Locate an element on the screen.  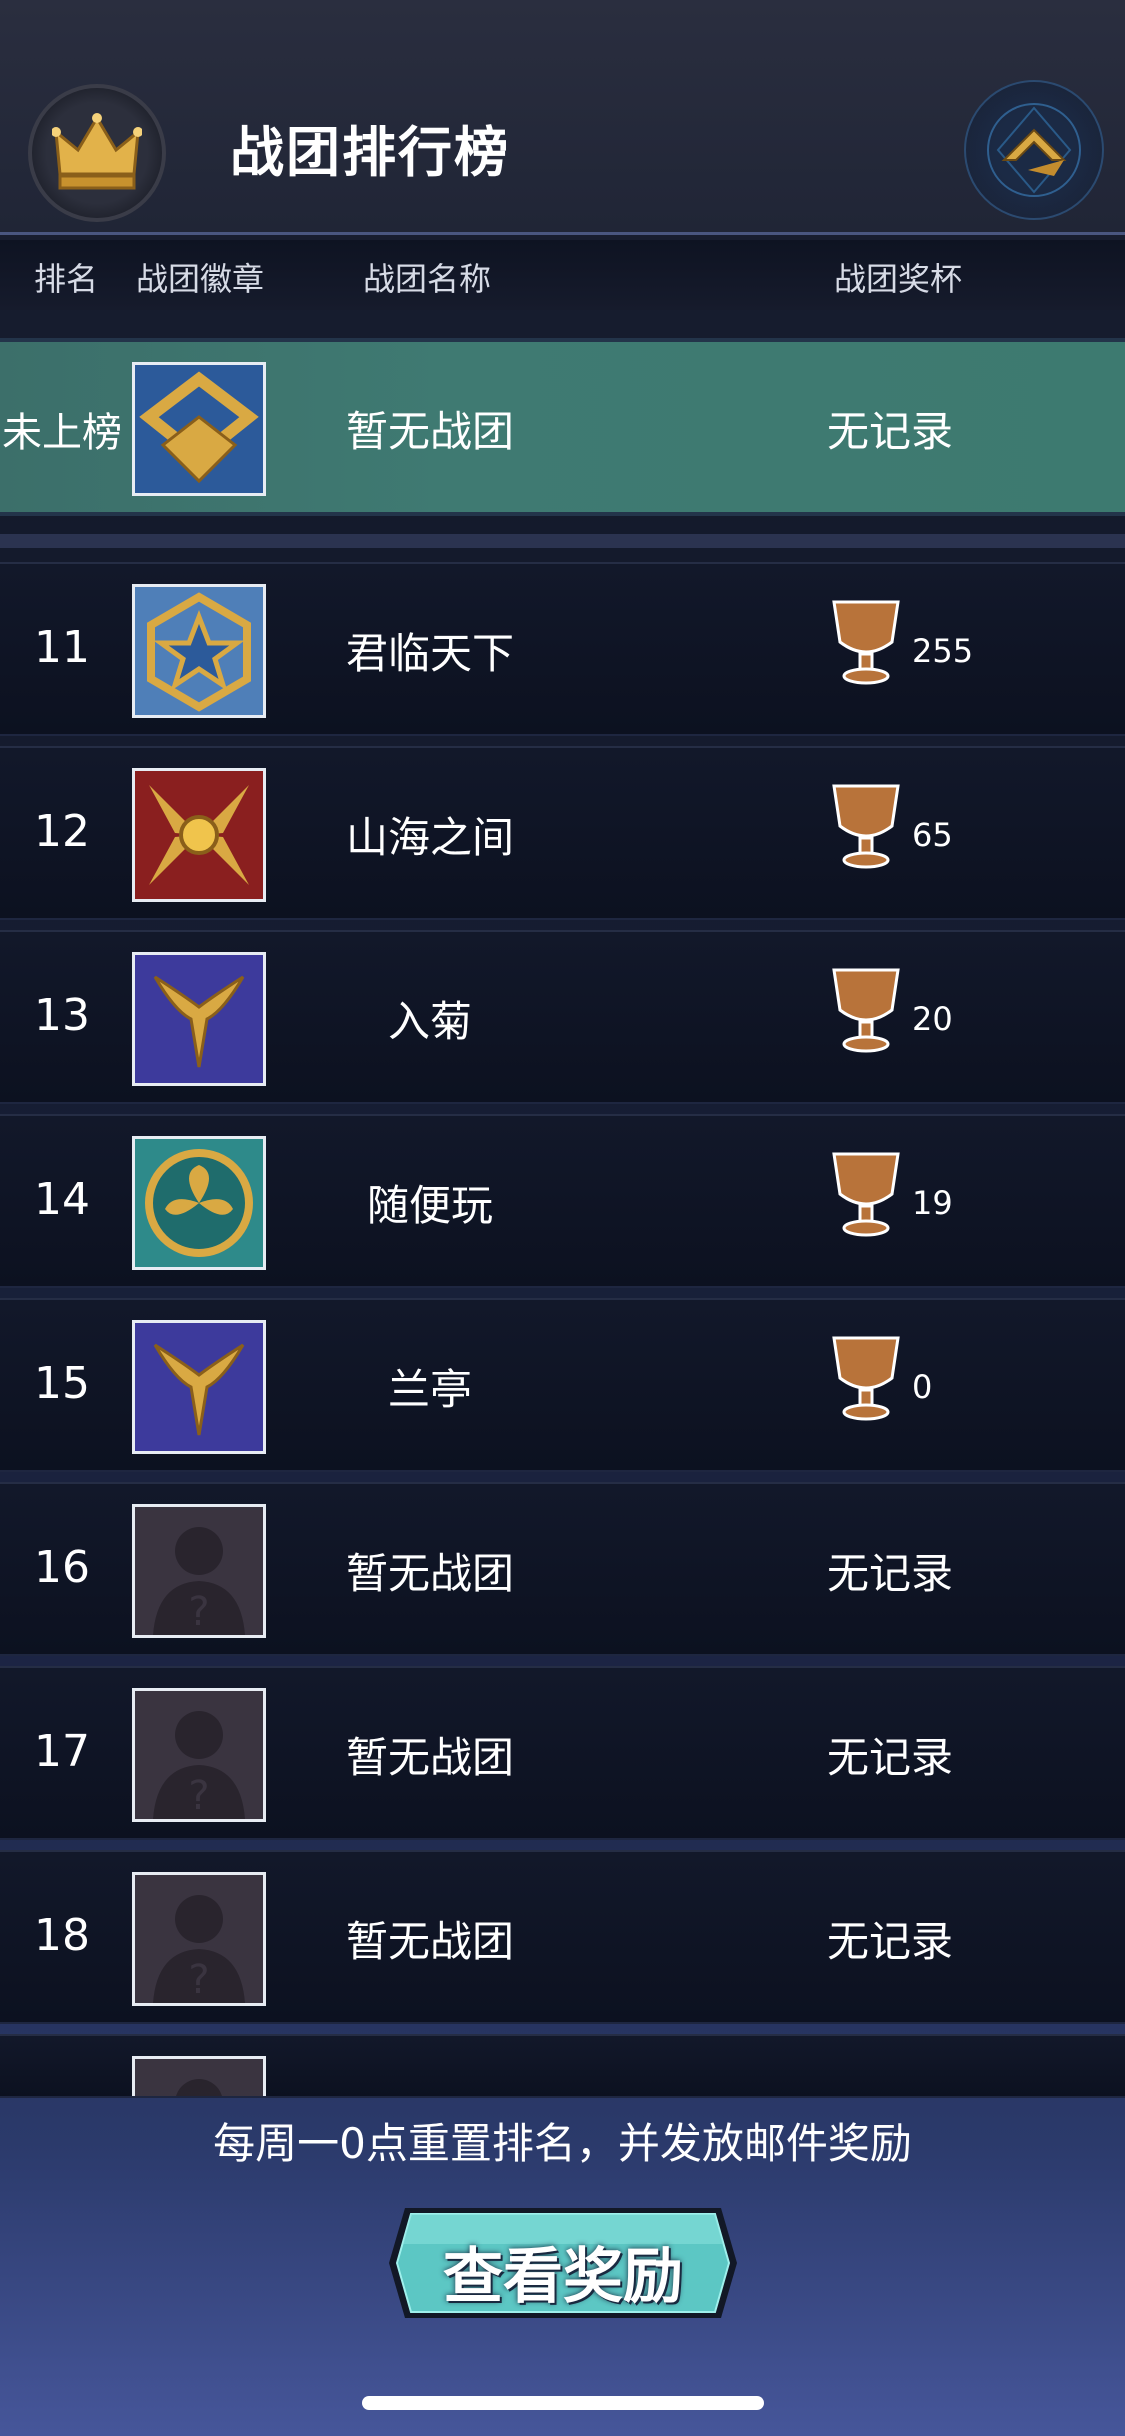
trophy-cell: 20 is located at coordinates (880, 1019).